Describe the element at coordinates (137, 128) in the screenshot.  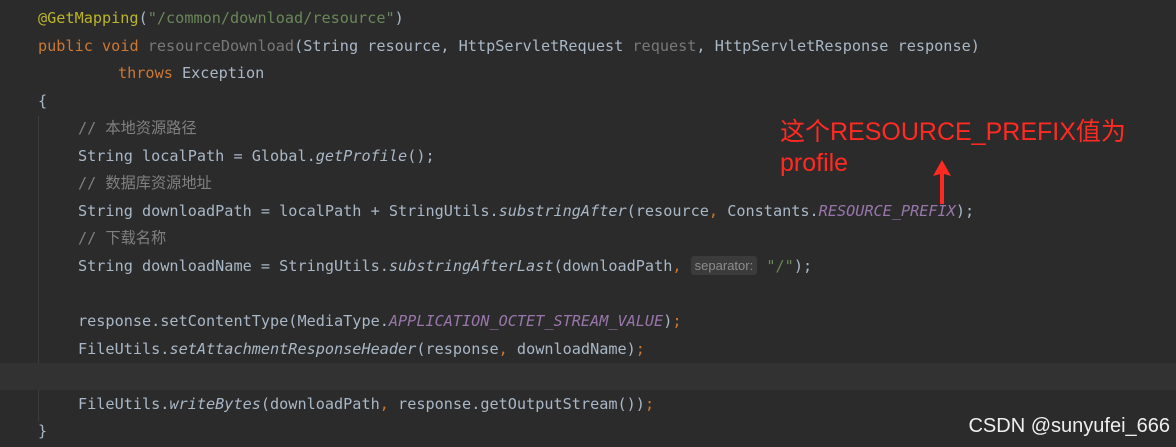
I see `comment: // 本地资源路径` at that location.